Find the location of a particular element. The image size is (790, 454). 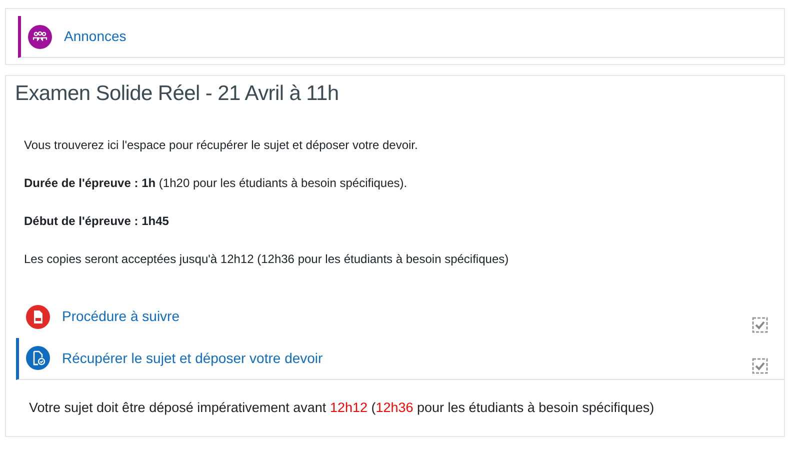

section-title: Examen Solide Réel - 21 Avril à 11h is located at coordinates (177, 94).